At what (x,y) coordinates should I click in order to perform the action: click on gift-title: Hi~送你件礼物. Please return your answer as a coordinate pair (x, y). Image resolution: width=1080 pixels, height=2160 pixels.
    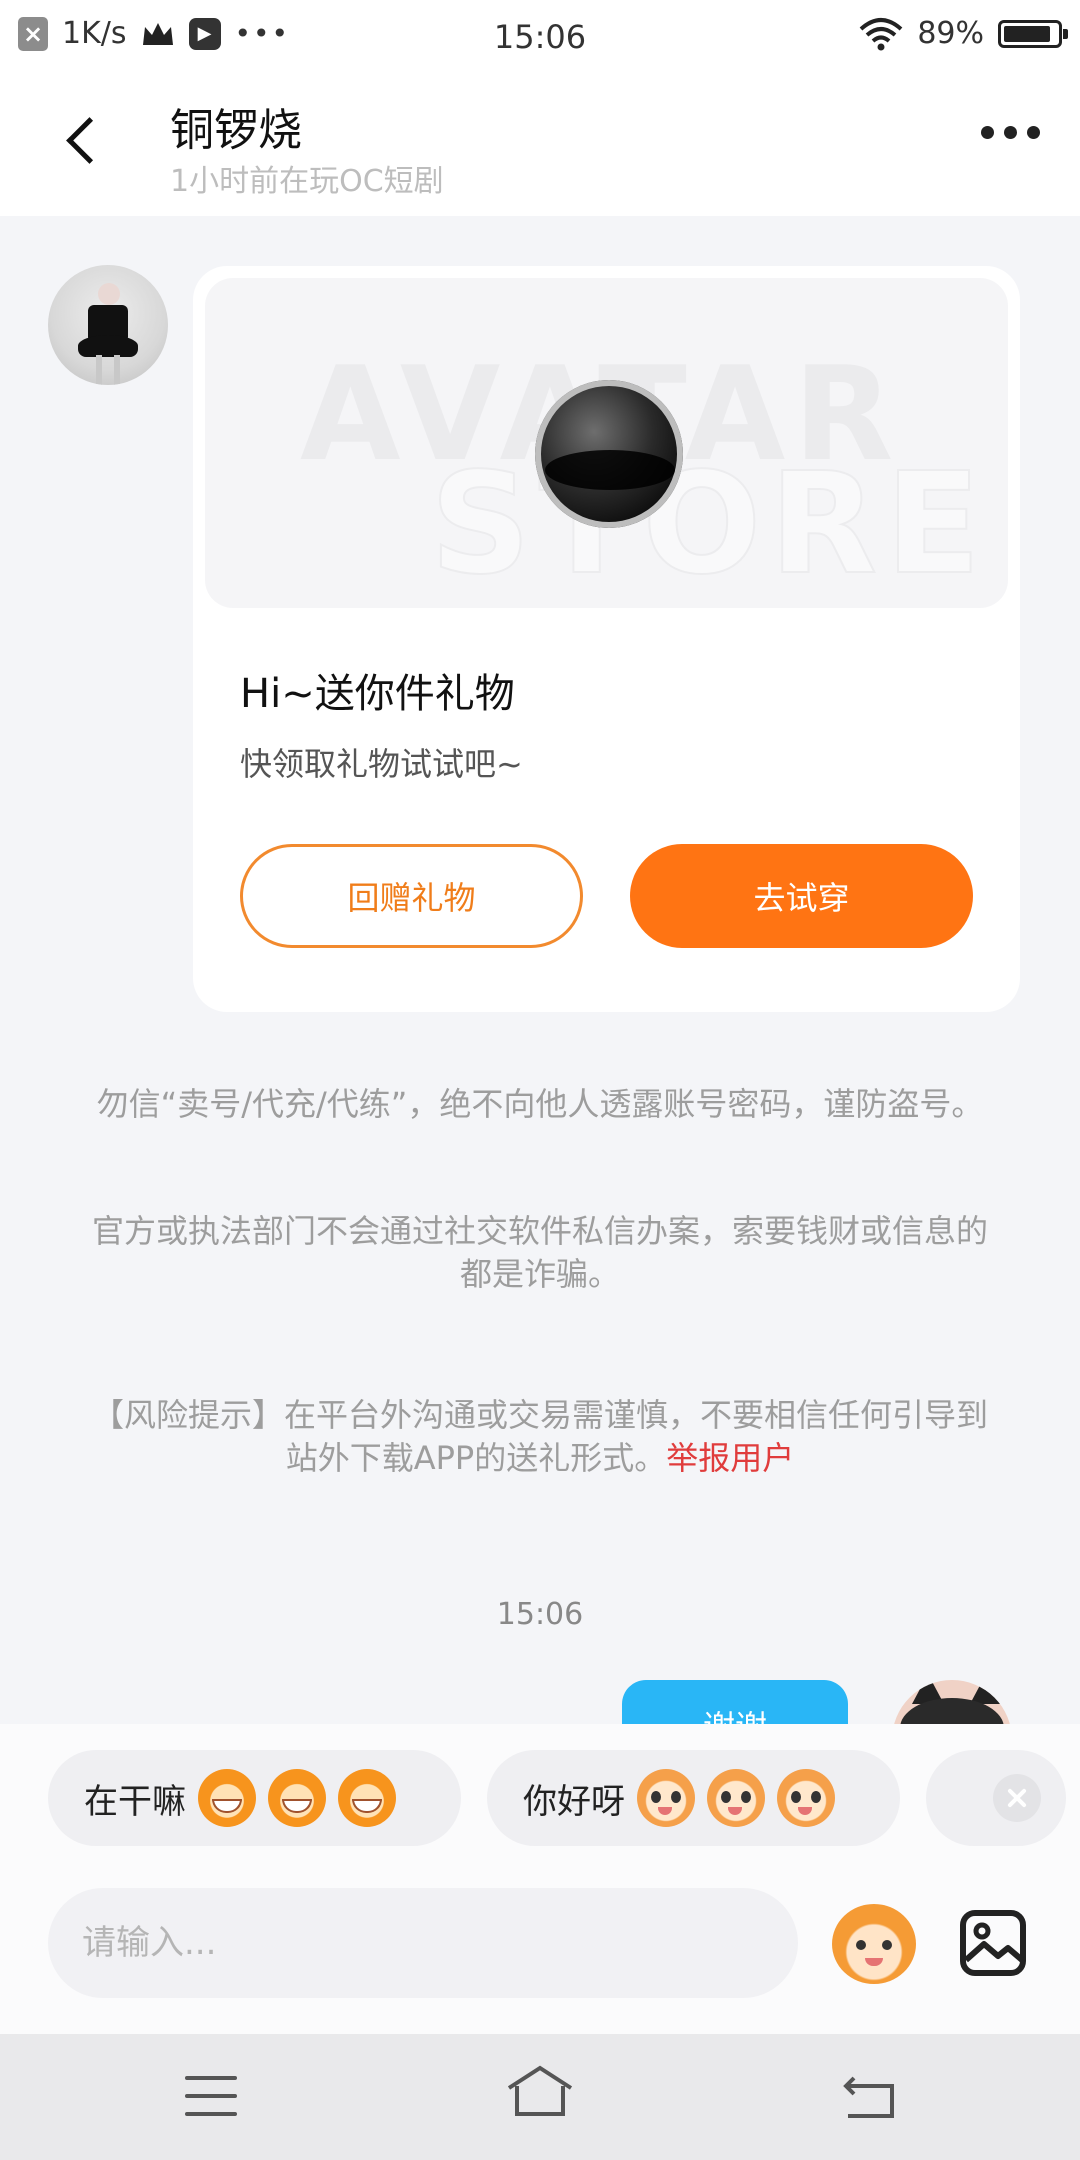
    Looking at the image, I should click on (377, 694).